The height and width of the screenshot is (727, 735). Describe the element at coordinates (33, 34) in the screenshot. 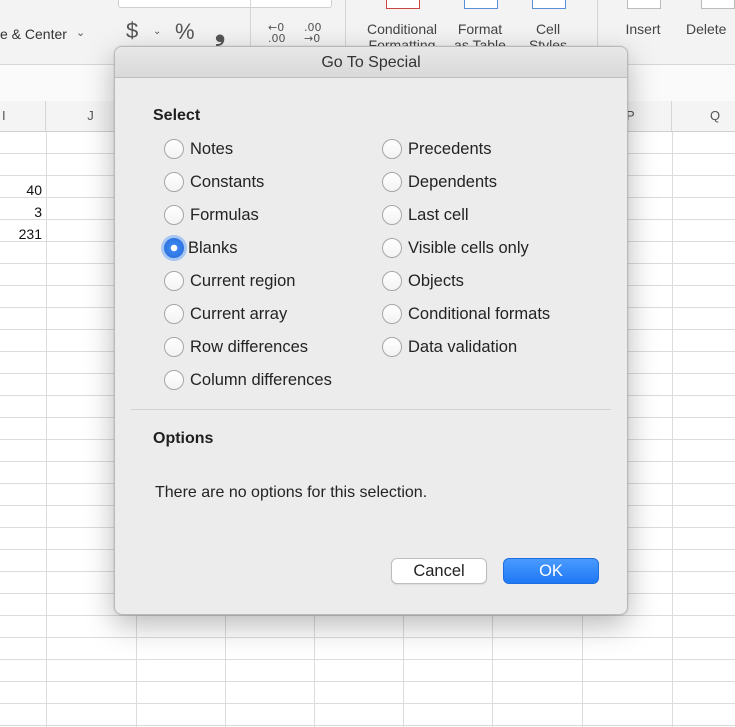

I see `merge-center-button: e & Center` at that location.